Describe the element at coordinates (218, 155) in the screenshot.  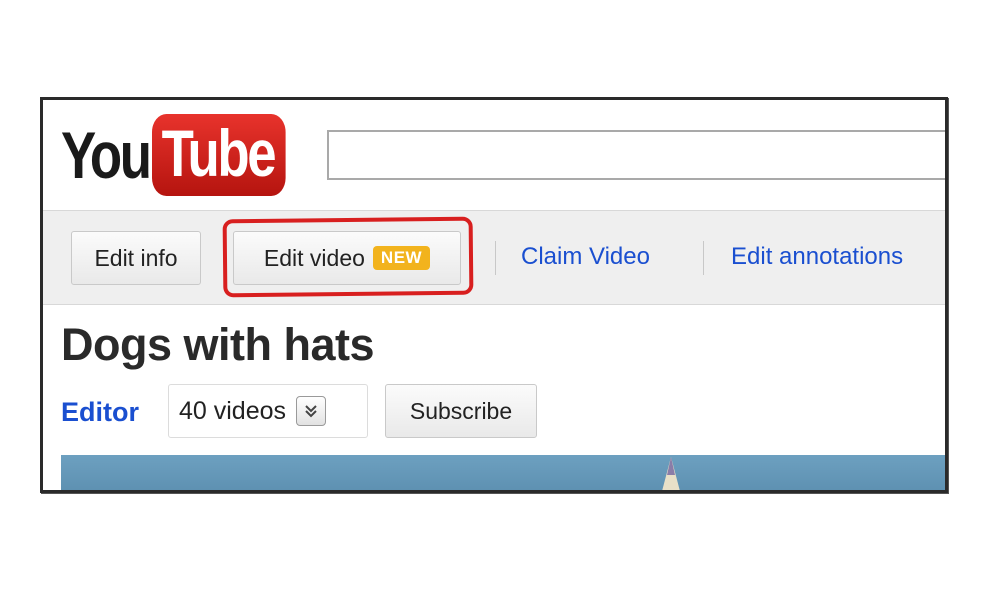
I see `logo-tube-text: Tube` at that location.